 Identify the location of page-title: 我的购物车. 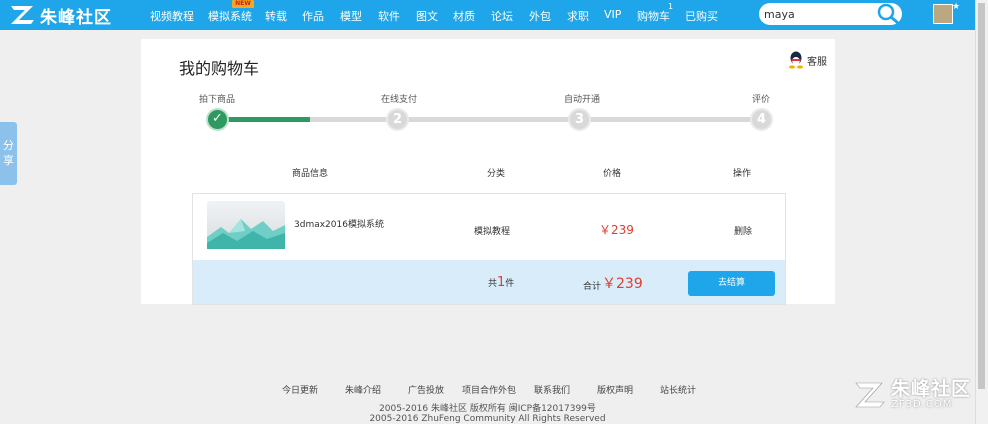
(219, 68).